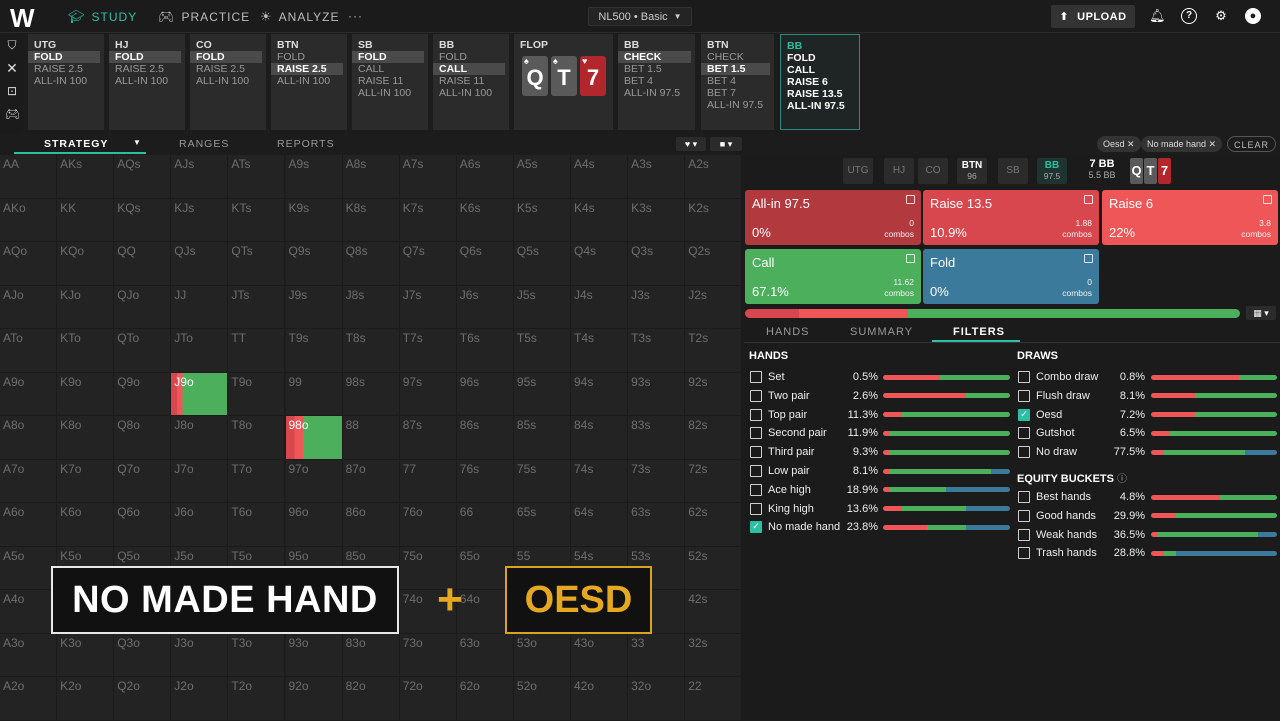 The image size is (1280, 721). Describe the element at coordinates (257, 177) in the screenshot. I see `hand-cell: ATs` at that location.